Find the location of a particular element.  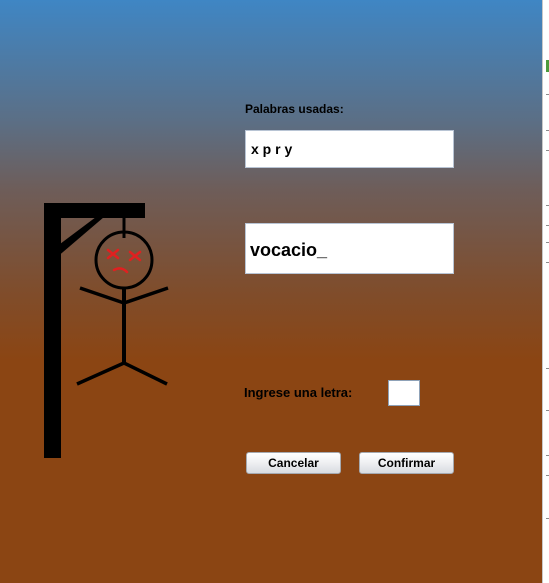

figure-right-arm is located at coordinates (146, 295).